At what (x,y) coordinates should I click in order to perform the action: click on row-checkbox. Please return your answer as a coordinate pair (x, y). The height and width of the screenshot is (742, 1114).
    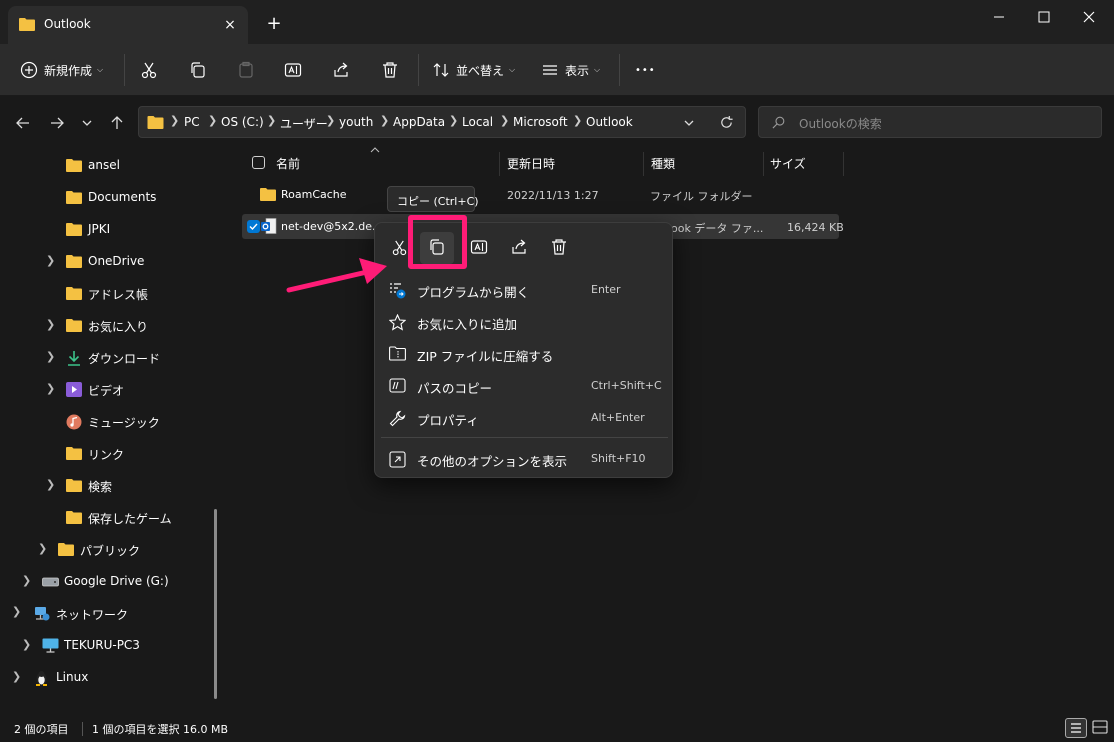
    Looking at the image, I should click on (253, 226).